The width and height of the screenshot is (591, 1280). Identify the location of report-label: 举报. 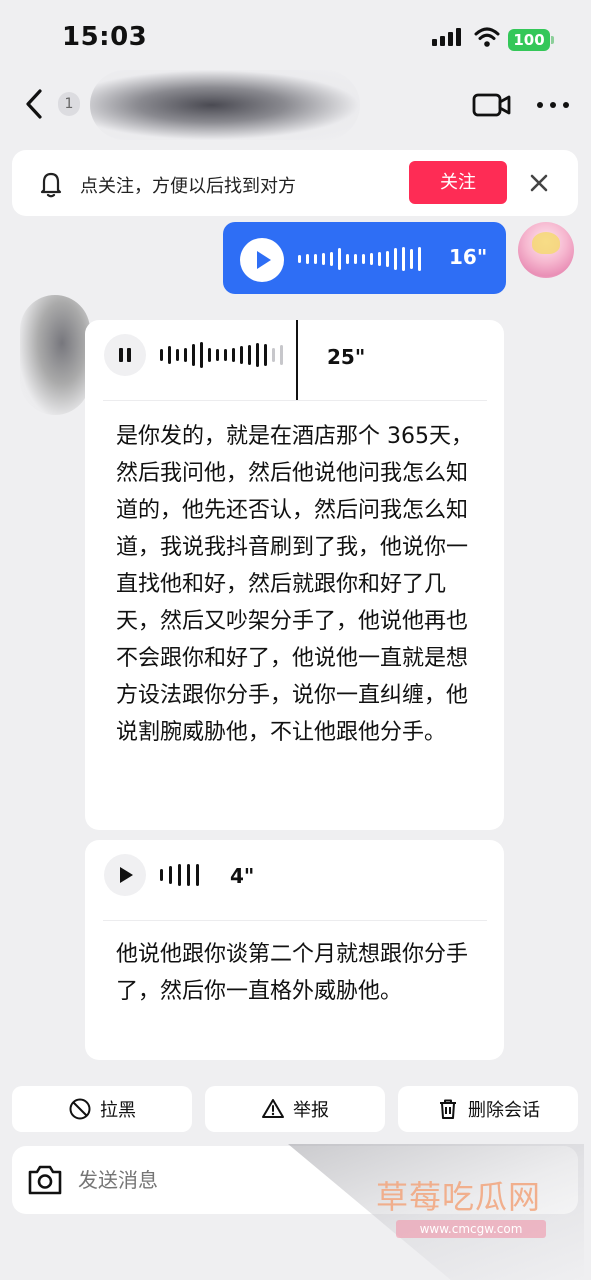
(311, 1110).